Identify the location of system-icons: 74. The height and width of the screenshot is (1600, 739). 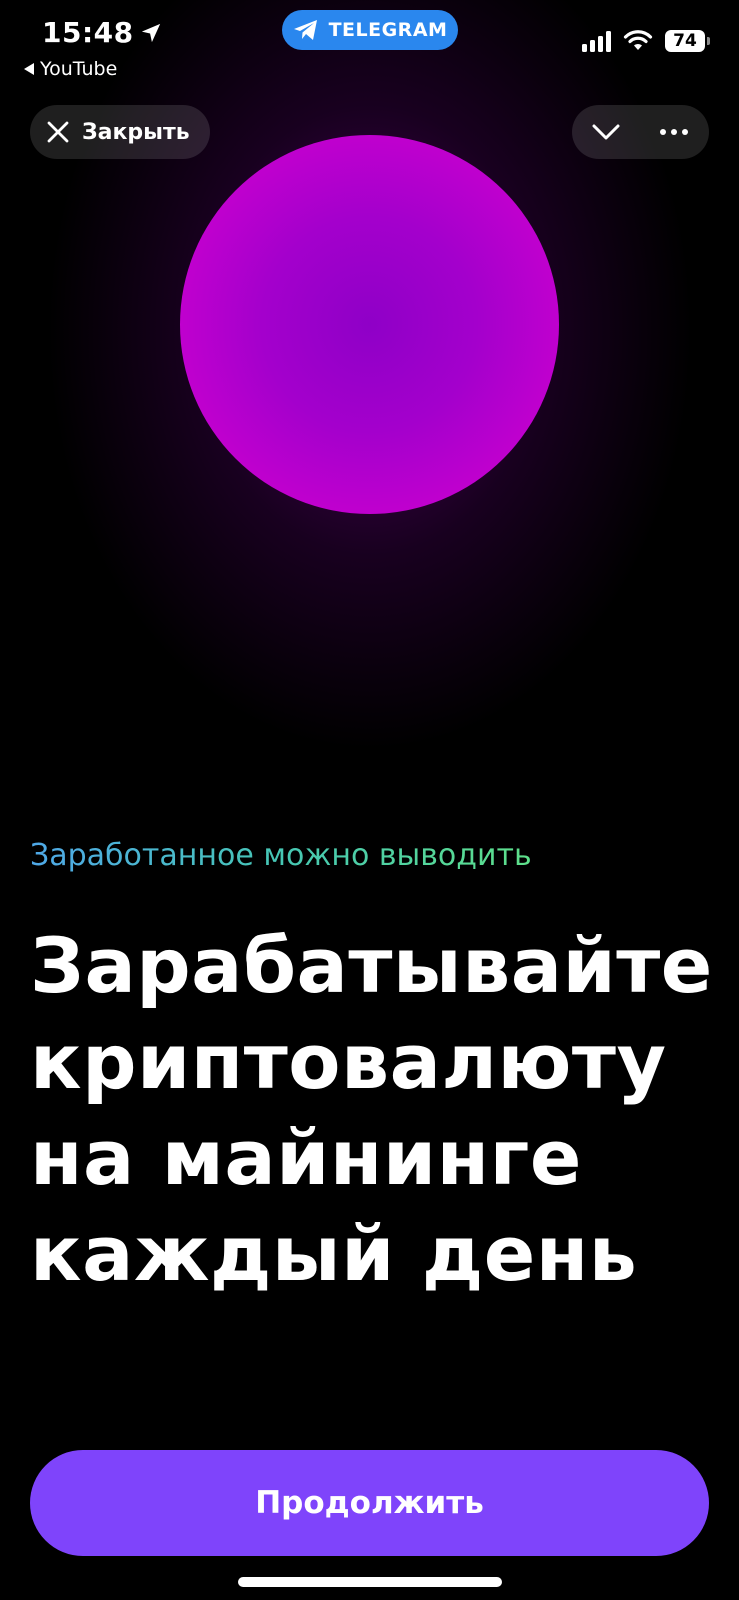
(646, 41).